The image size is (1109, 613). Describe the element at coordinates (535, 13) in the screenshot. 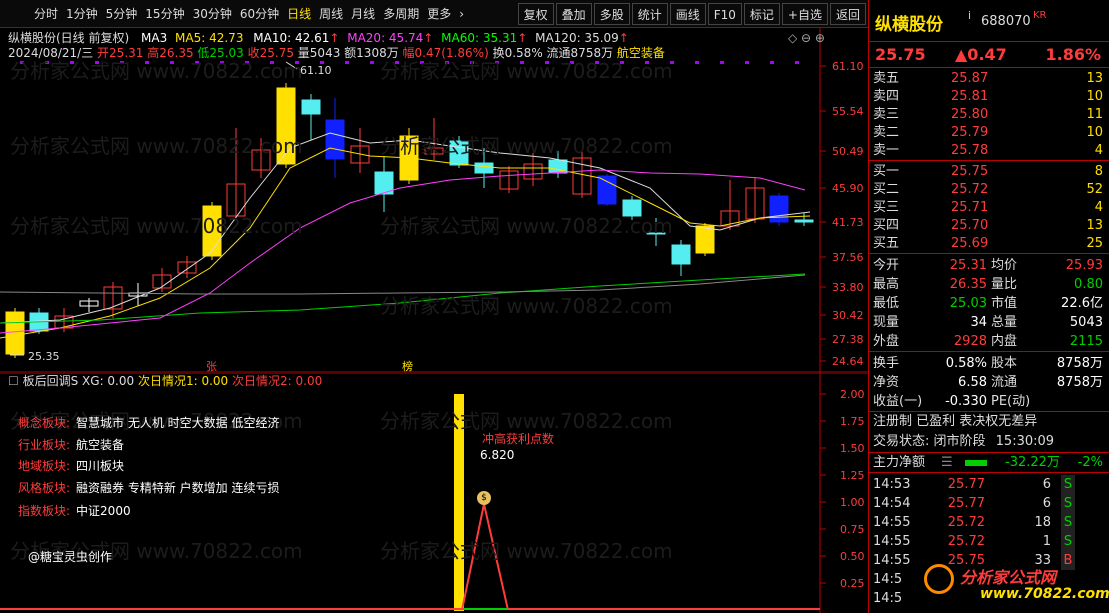

I see `action-button-0: 复权` at that location.